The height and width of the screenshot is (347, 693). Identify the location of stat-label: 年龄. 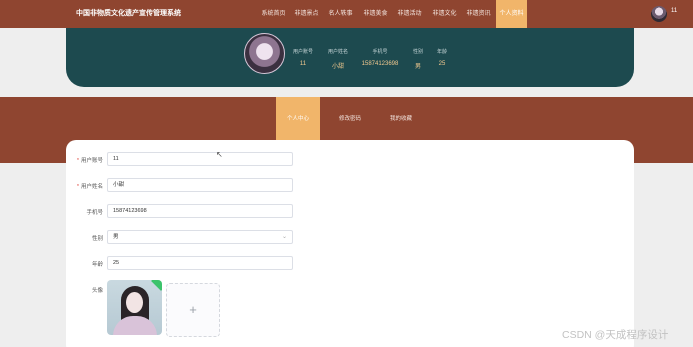
(441, 52).